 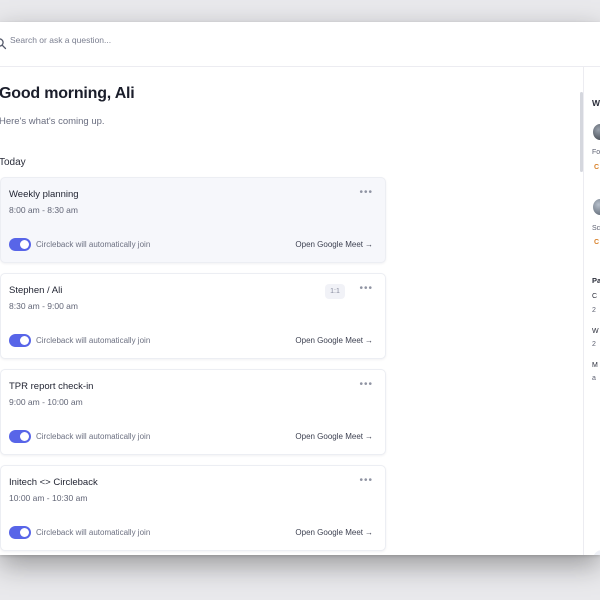 What do you see at coordinates (48, 498) in the screenshot?
I see `meeting-time: 10:00 am - 10:30 am` at bounding box center [48, 498].